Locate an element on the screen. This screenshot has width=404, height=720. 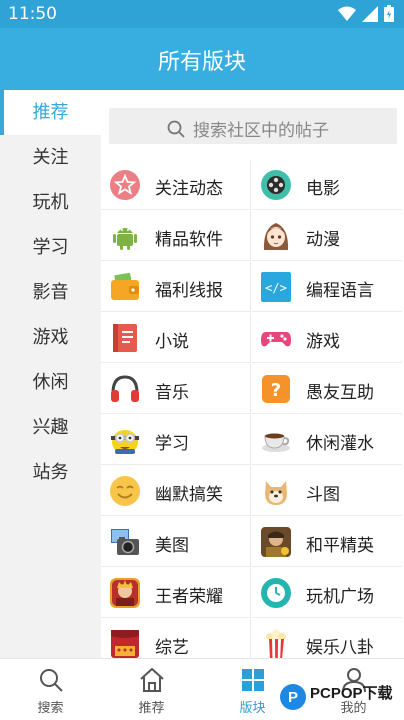
nav-search: 搜索 is located at coordinates (50, 689).